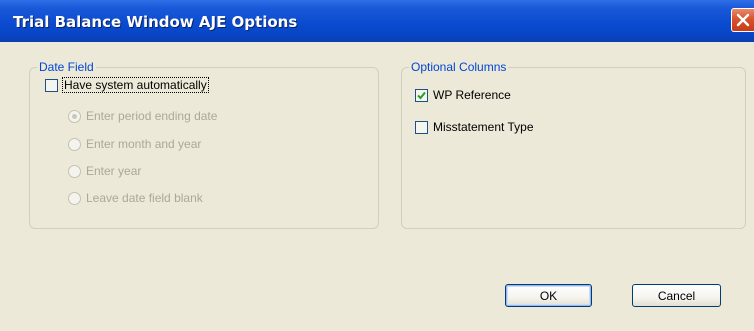 This screenshot has height=331, width=754. I want to click on window-title: Trial Balance Window AJE Options, so click(155, 22).